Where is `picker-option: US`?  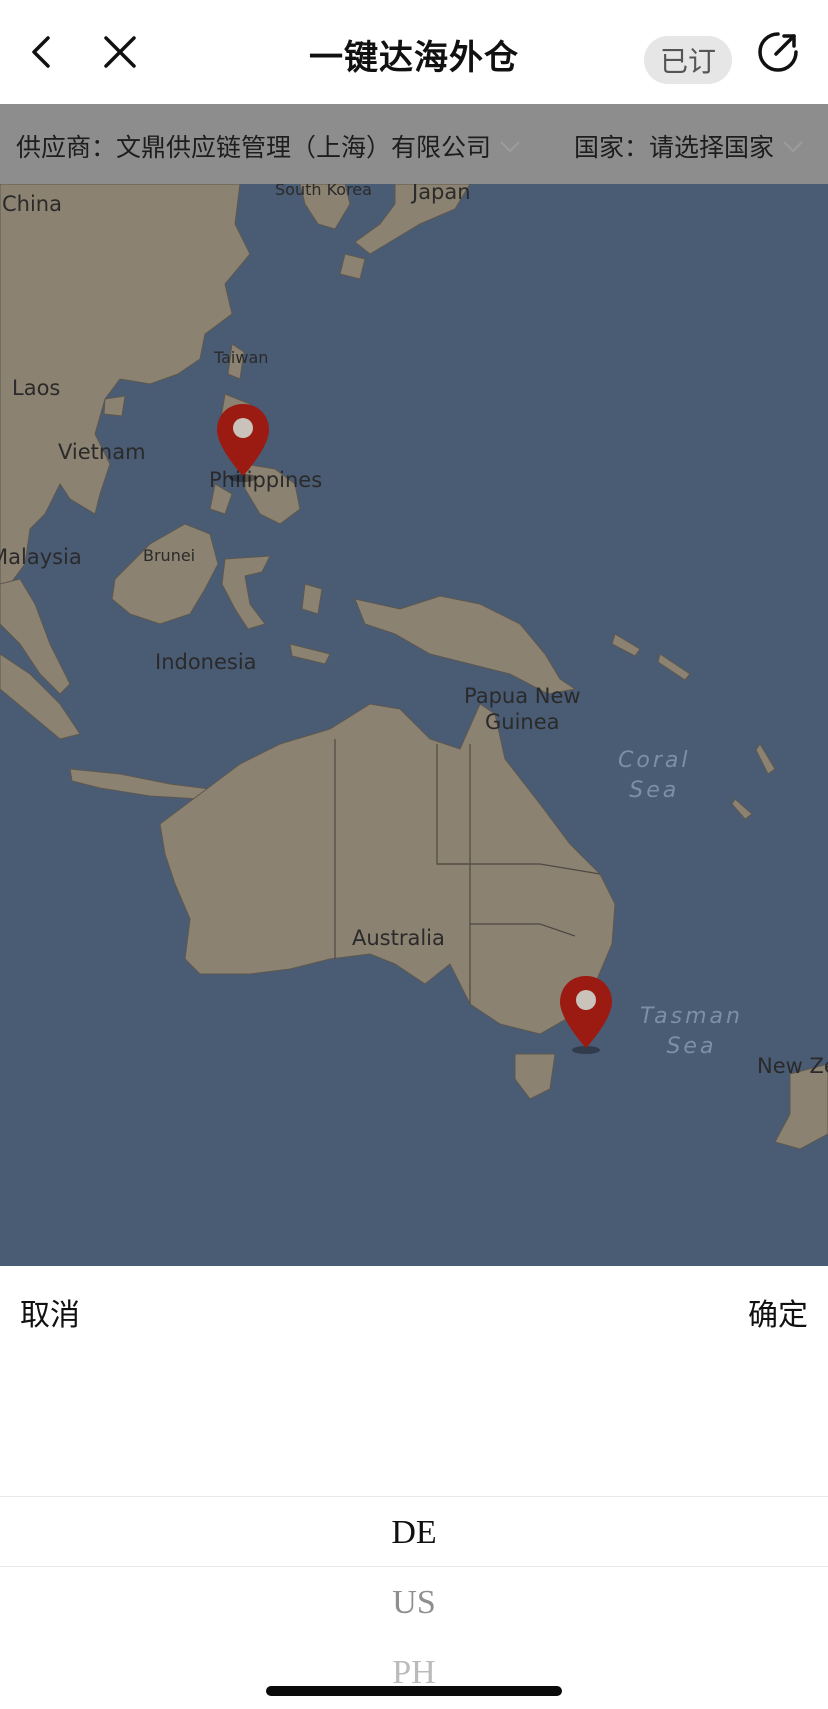 picker-option: US is located at coordinates (414, 1603).